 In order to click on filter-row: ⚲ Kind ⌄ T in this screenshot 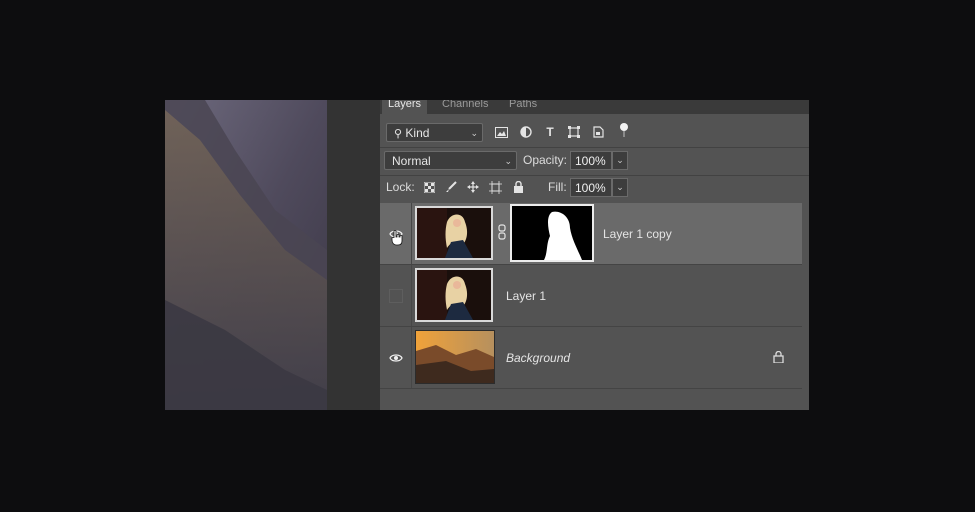, I will do `click(594, 133)`.